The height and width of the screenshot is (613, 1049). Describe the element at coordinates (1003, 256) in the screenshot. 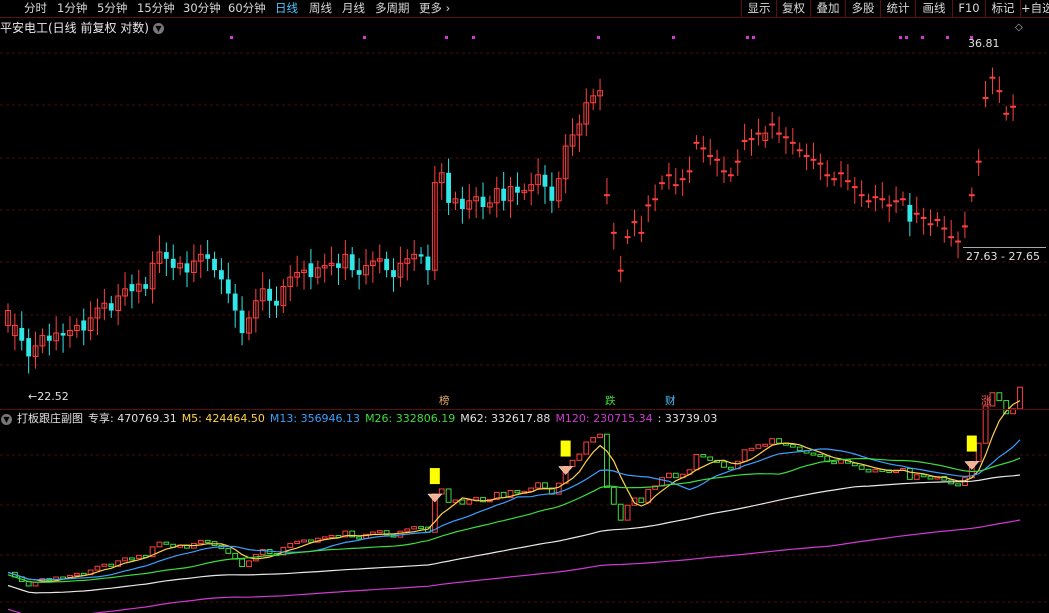

I see `price-range-label: 27.63 - 27.65` at that location.